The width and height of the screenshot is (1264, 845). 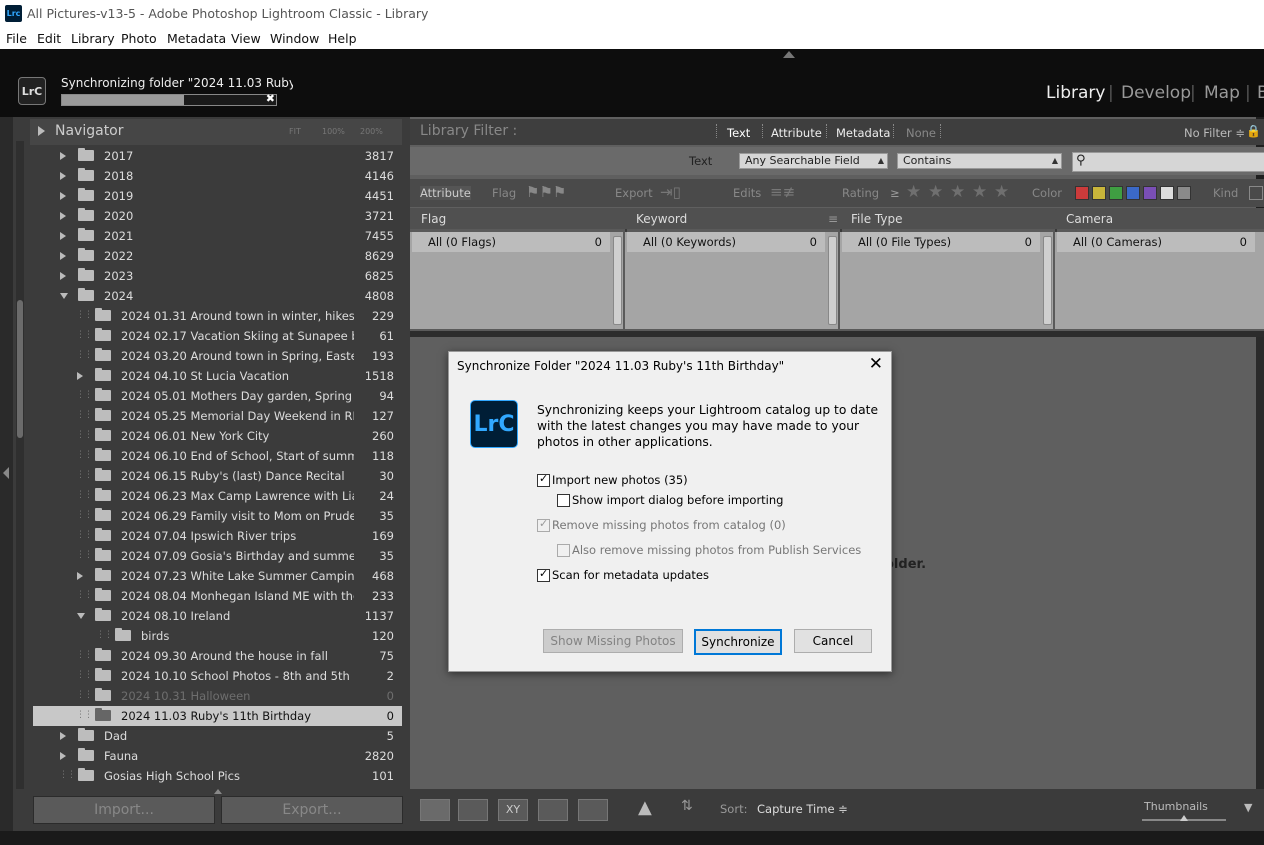 I want to click on menu-library: Library, so click(x=93, y=38).